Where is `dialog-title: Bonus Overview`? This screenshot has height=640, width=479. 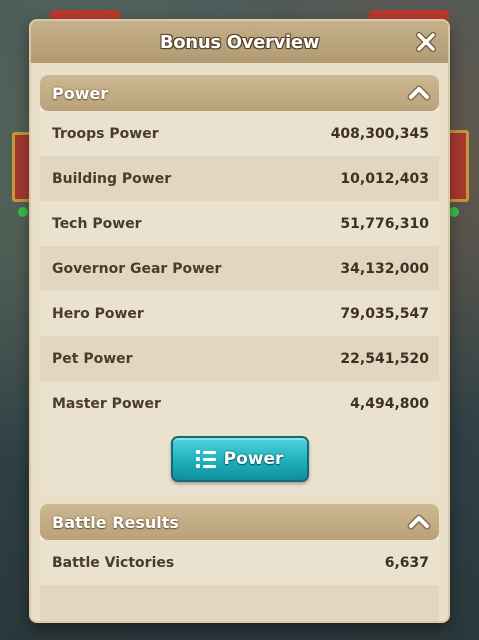 dialog-title: Bonus Overview is located at coordinates (239, 42).